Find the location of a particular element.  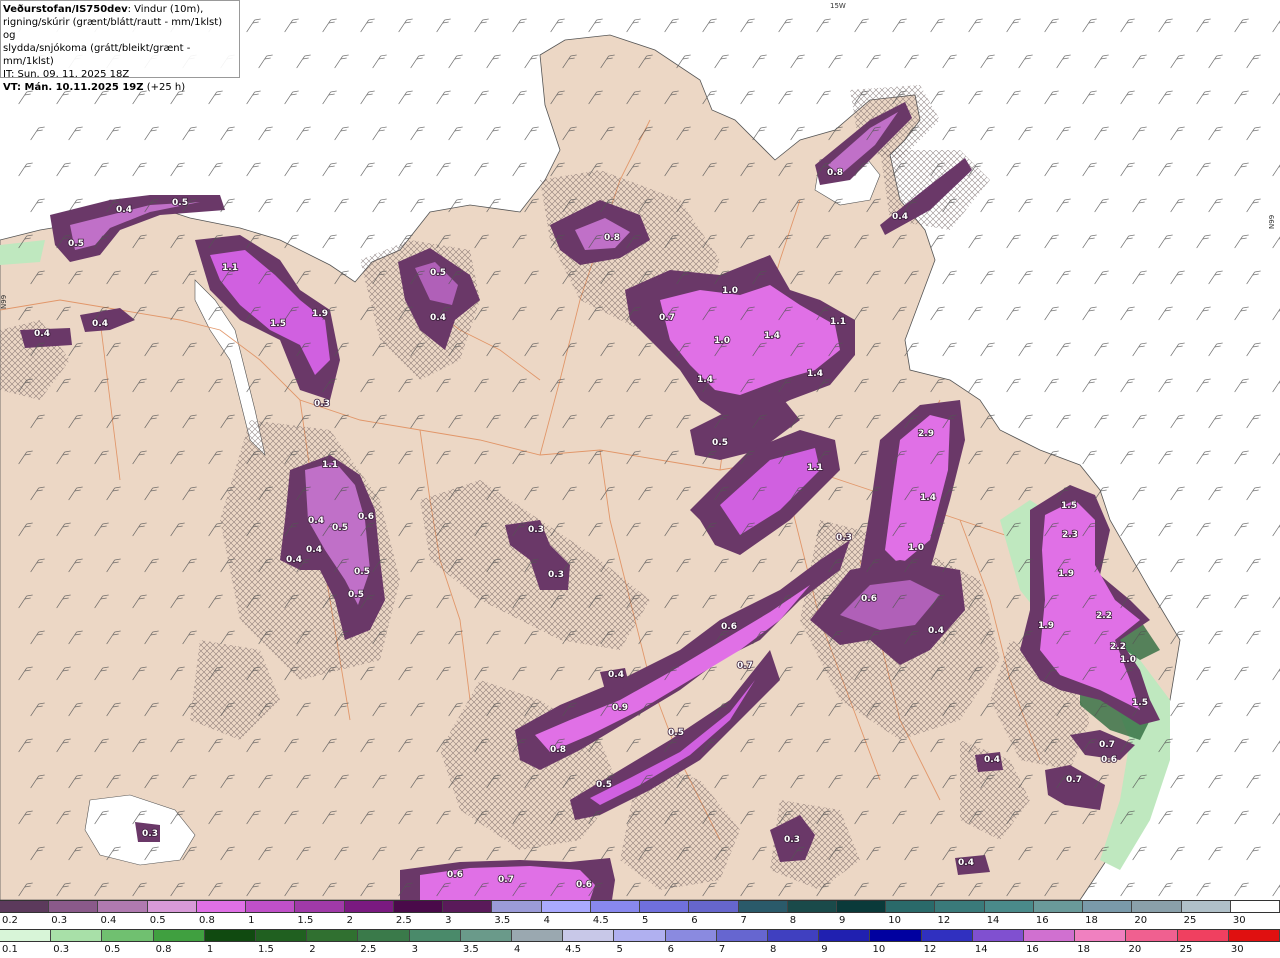

rain-label: 20 is located at coordinates (1135, 949).